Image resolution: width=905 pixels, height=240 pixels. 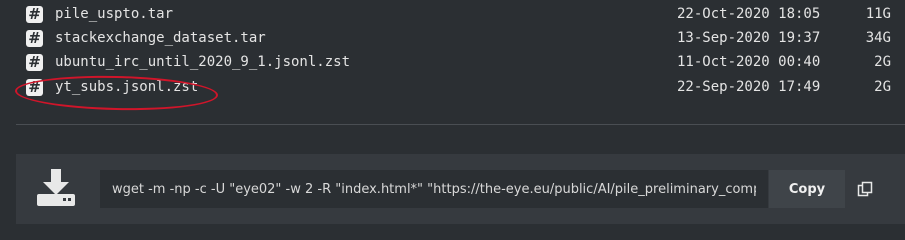 What do you see at coordinates (749, 87) in the screenshot?
I see `file-date: 22-Sep-2020 17:49` at bounding box center [749, 87].